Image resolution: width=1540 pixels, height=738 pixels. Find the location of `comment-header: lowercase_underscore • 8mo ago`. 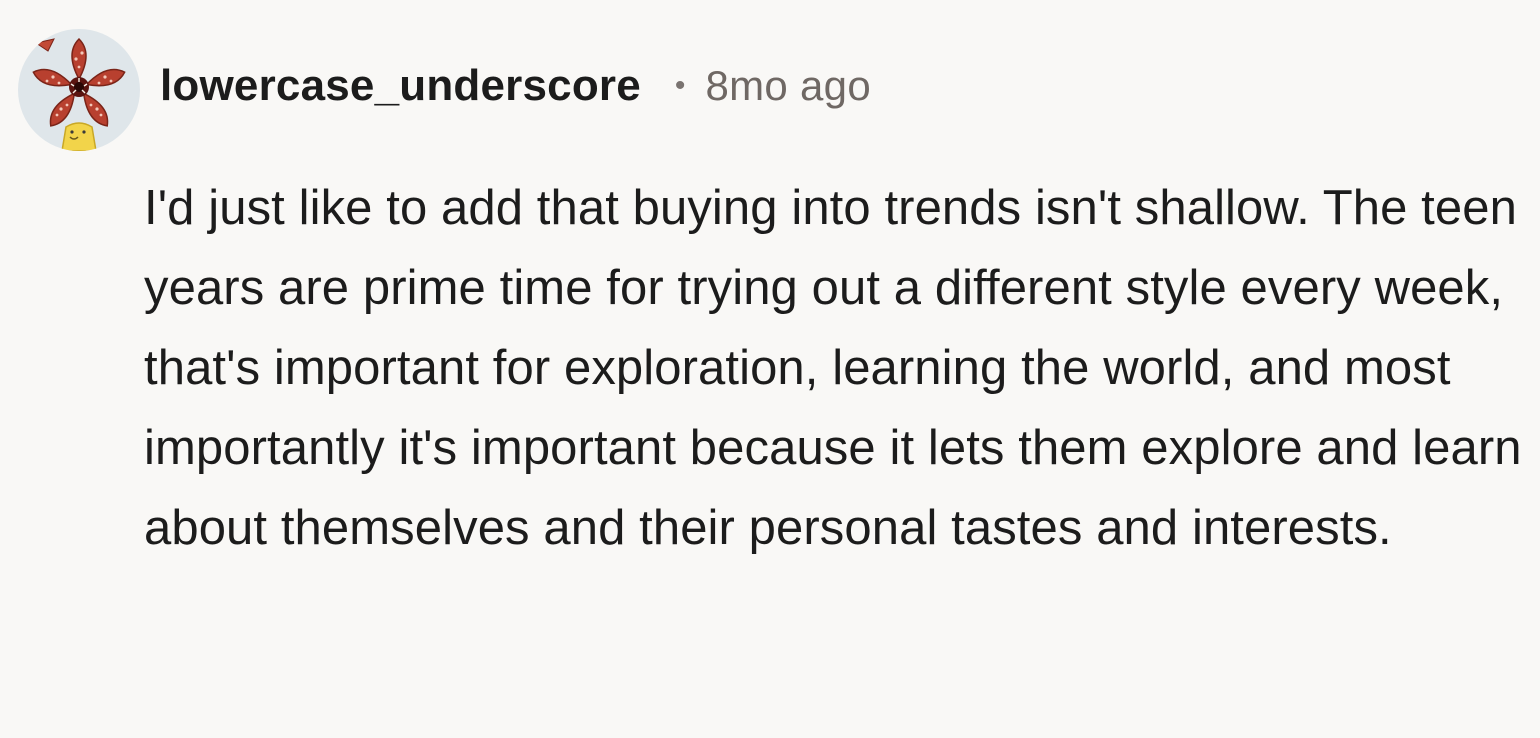

comment-header: lowercase_underscore • 8mo ago is located at coordinates (444, 90).